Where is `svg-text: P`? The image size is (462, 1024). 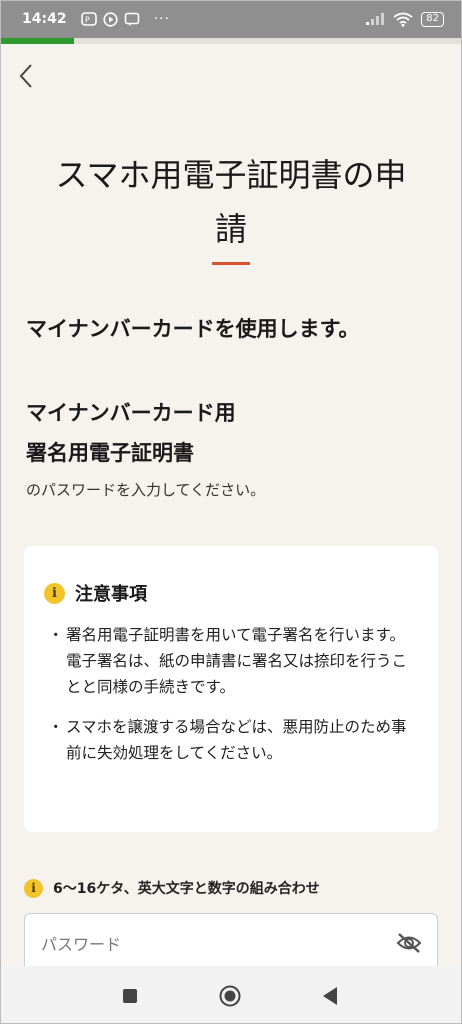 svg-text: P is located at coordinates (87, 20).